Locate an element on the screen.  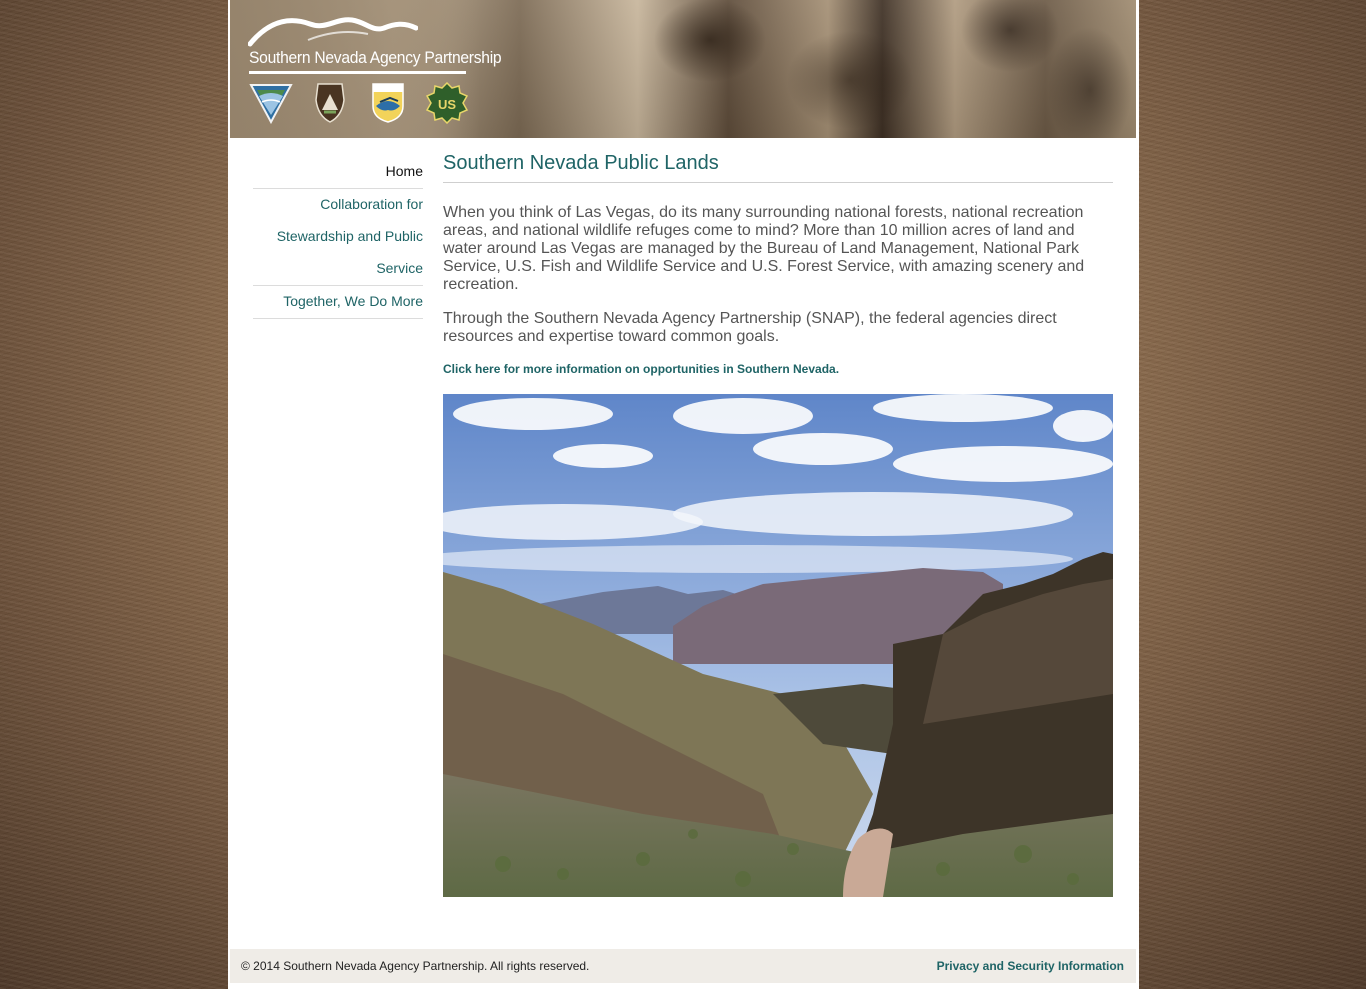
nav-item-collaboration-line1: Collaboration for is located at coordinates (338, 205).